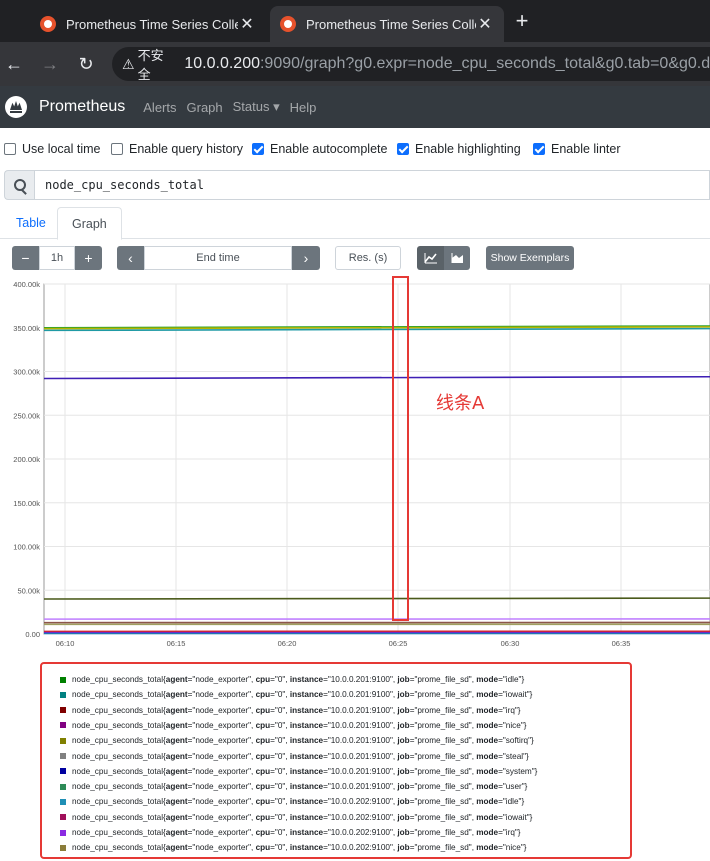 Image resolution: width=710 pixels, height=861 pixels. I want to click on nav-help: Help, so click(303, 107).